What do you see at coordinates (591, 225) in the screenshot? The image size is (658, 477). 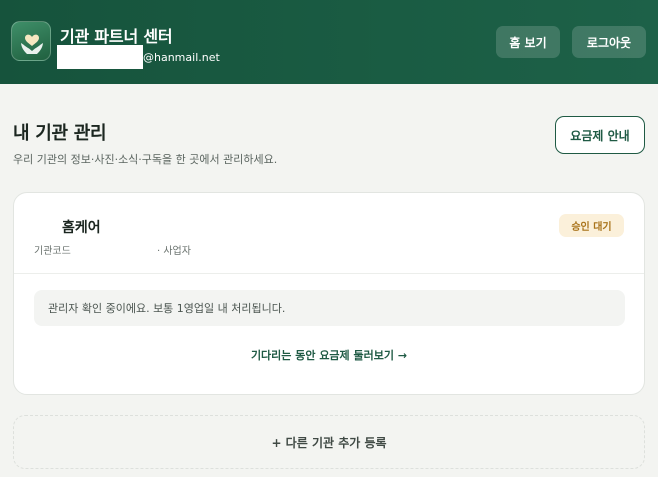 I see `status-badge: 승인 대기` at bounding box center [591, 225].